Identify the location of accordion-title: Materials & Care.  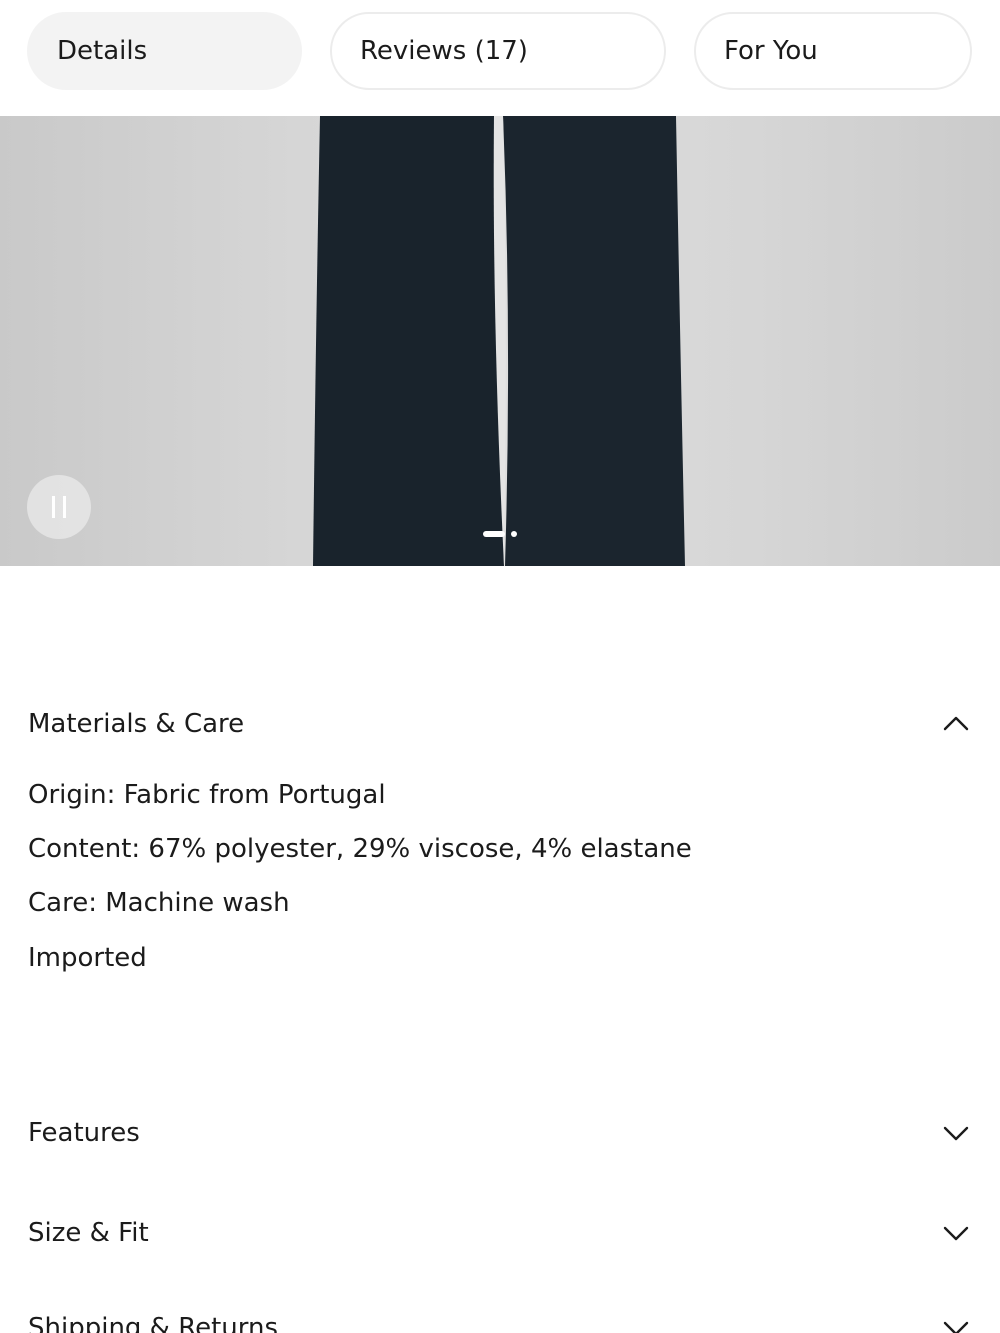
(136, 724).